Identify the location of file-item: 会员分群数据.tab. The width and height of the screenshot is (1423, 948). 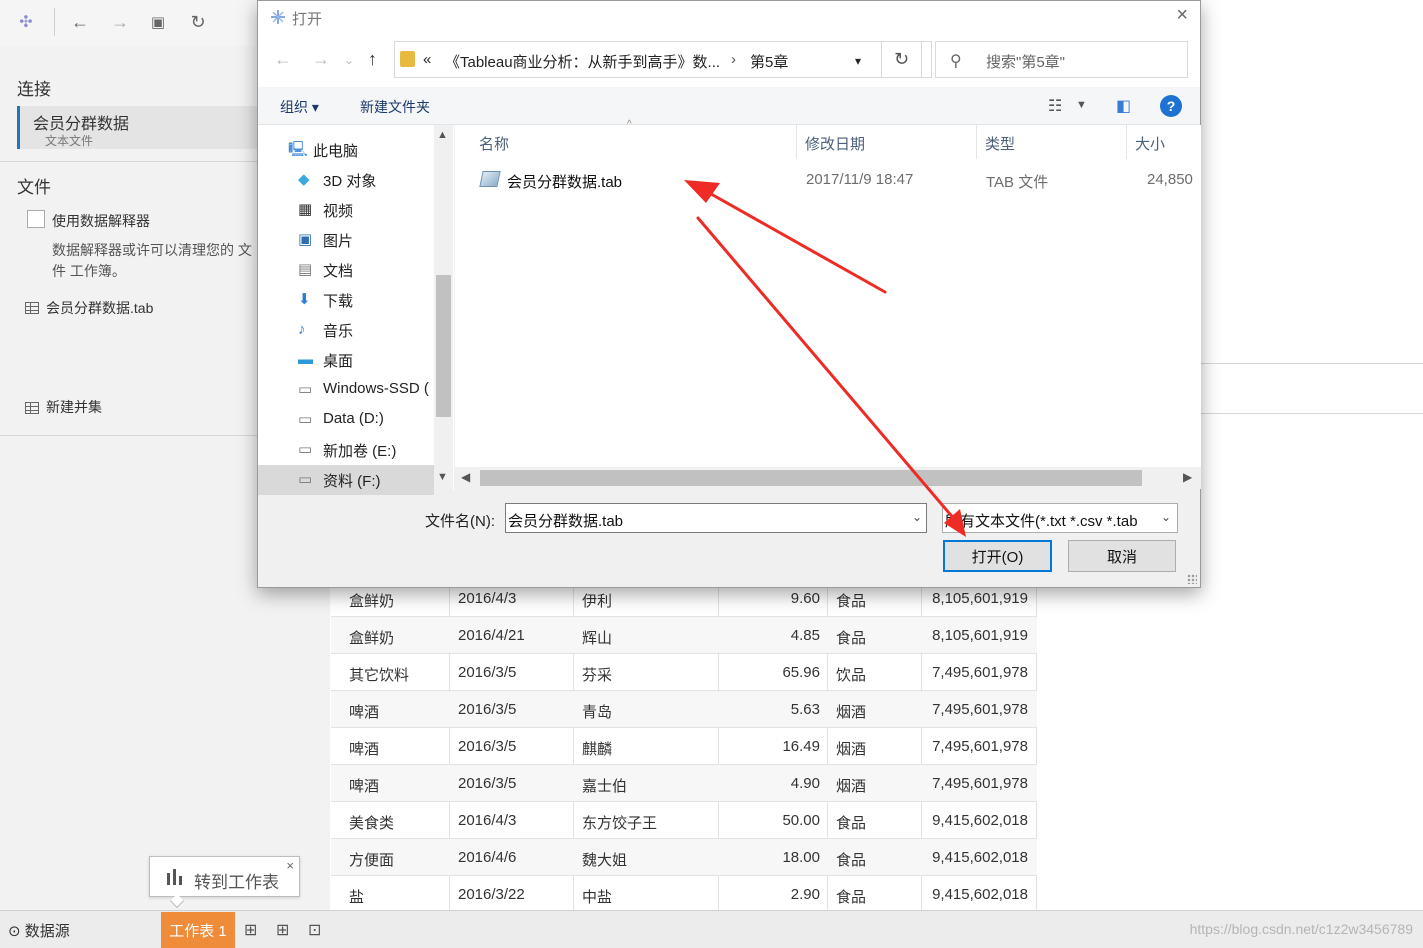
(99, 308).